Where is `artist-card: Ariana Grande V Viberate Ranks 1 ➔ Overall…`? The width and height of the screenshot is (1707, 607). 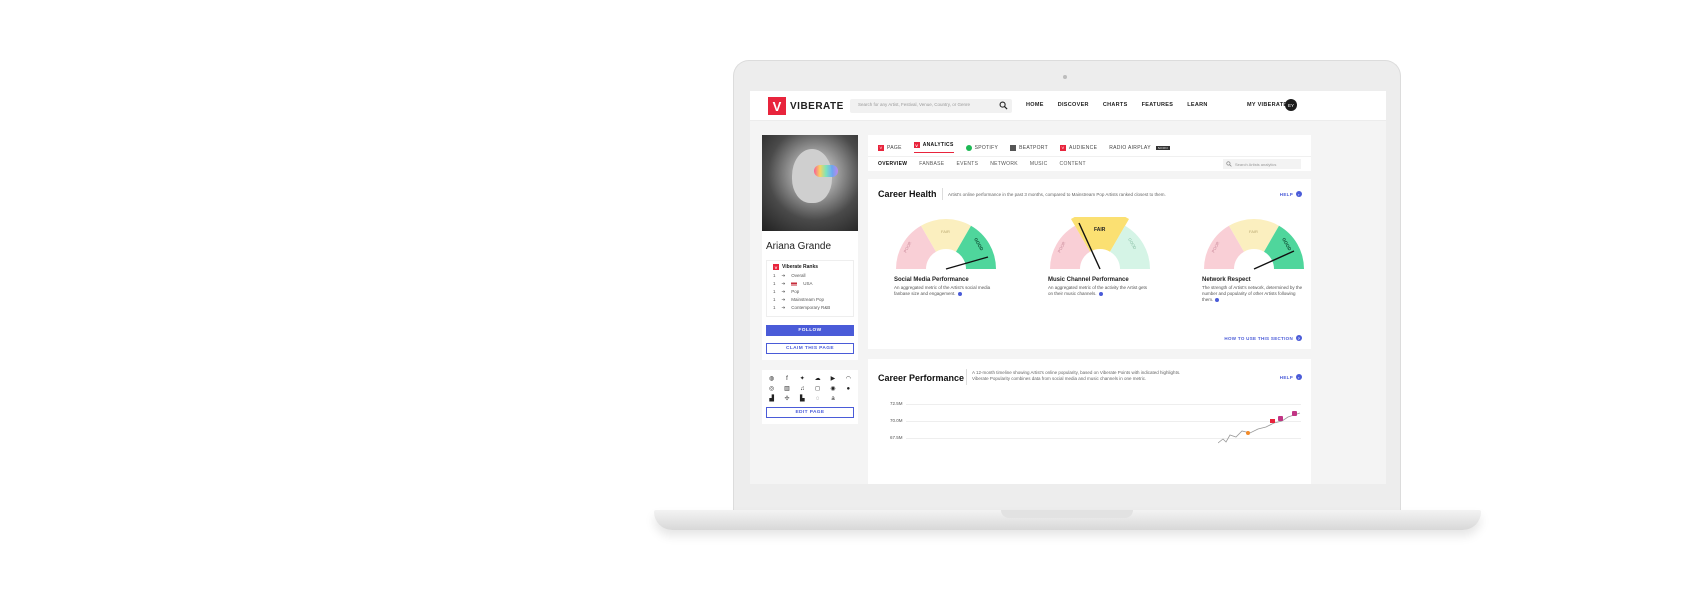
artist-card: Ariana Grande V Viberate Ranks 1 ➔ Overall… is located at coordinates (810, 295).